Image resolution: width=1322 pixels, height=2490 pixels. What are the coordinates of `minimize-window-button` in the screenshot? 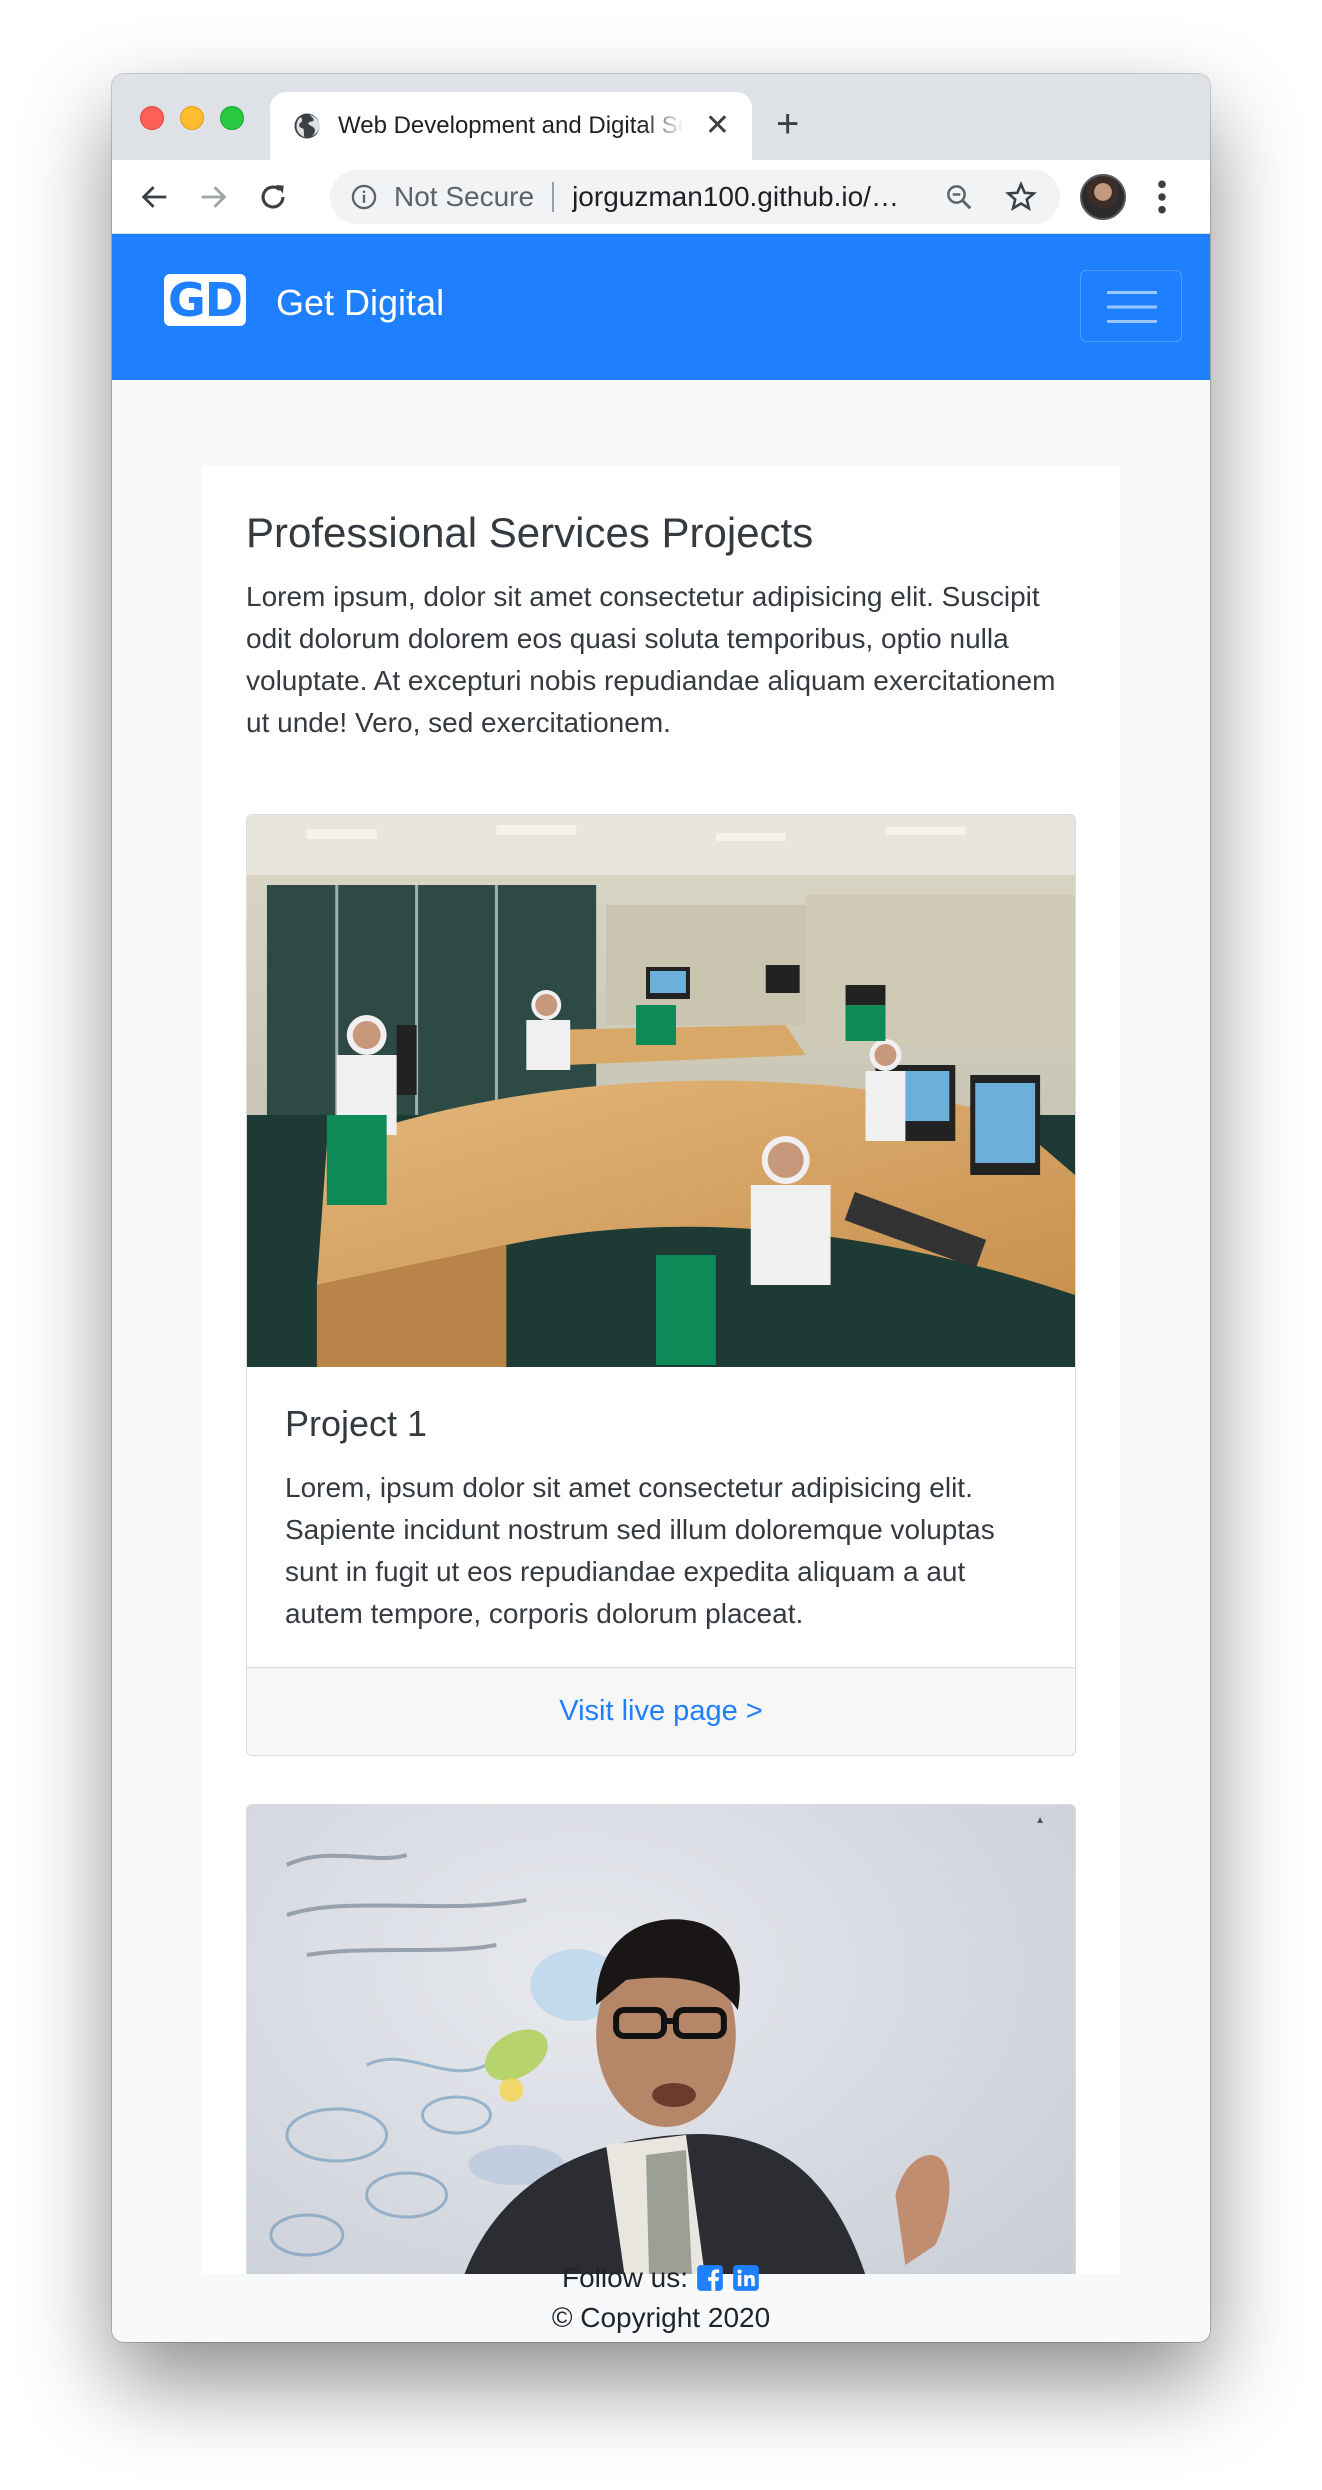 It's located at (192, 118).